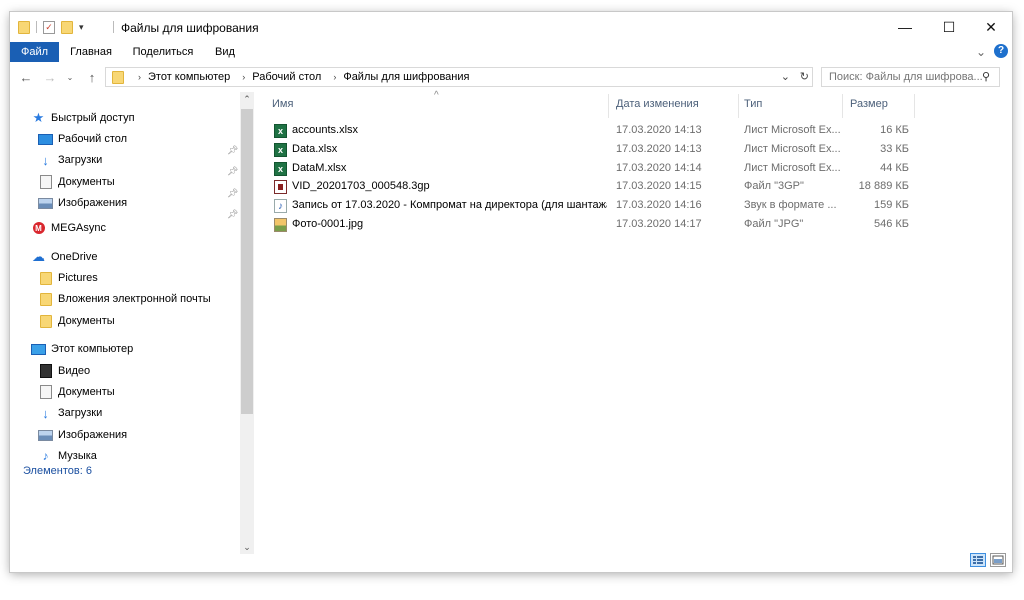  I want to click on forward-arrow-icon: →, so click(50, 77).